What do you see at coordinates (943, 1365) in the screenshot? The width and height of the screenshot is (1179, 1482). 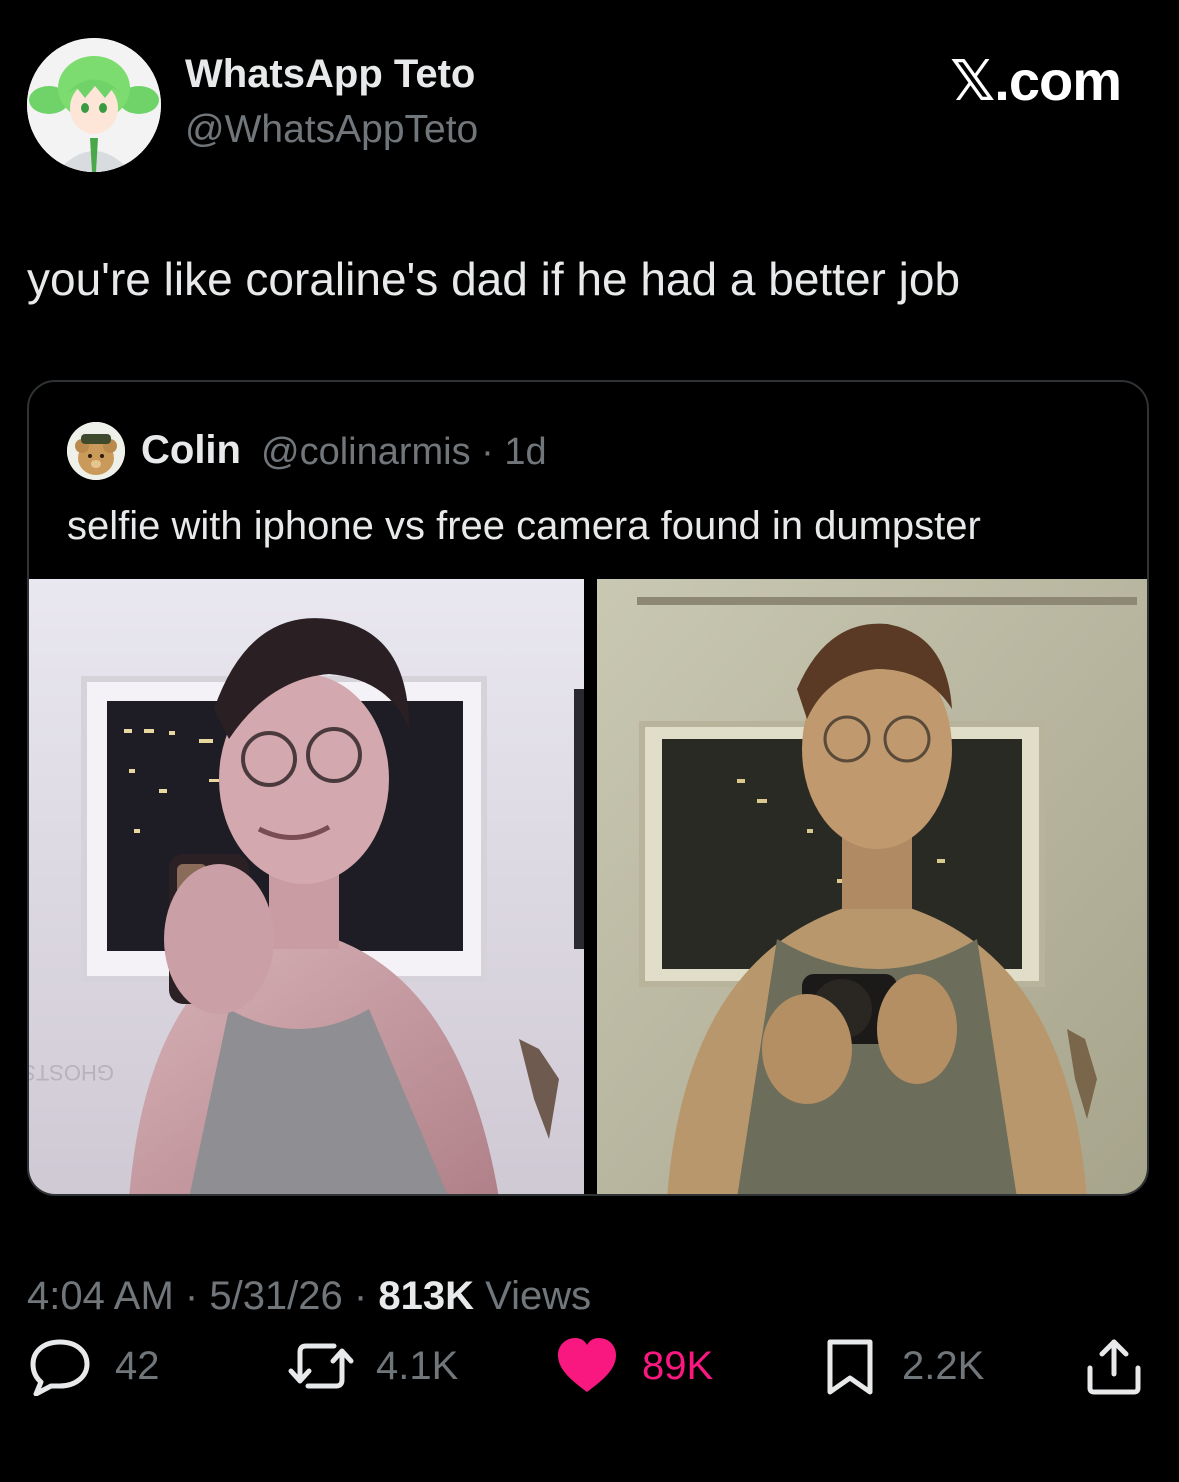 I see `bookmark-count: 2.2K` at bounding box center [943, 1365].